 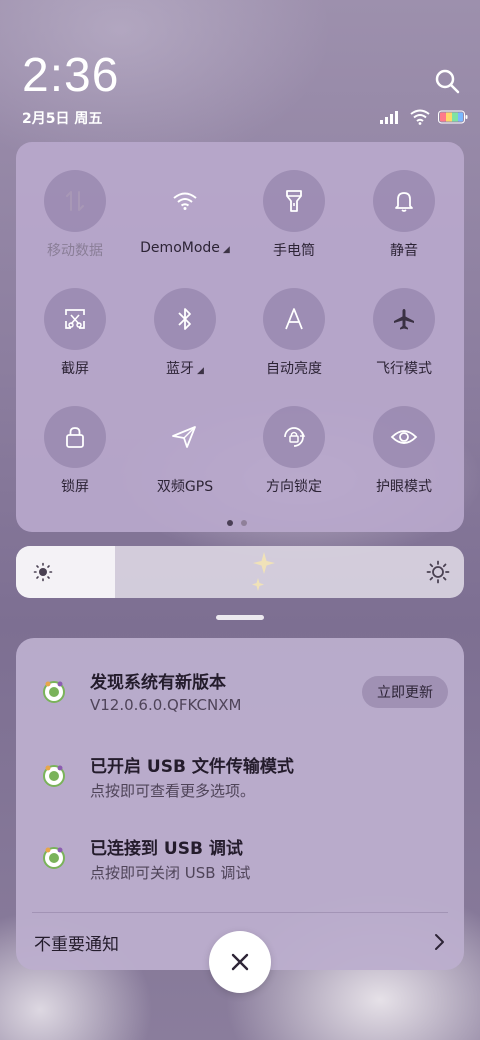 I want to click on tile-mobile-data: 移动数据, so click(x=75, y=215).